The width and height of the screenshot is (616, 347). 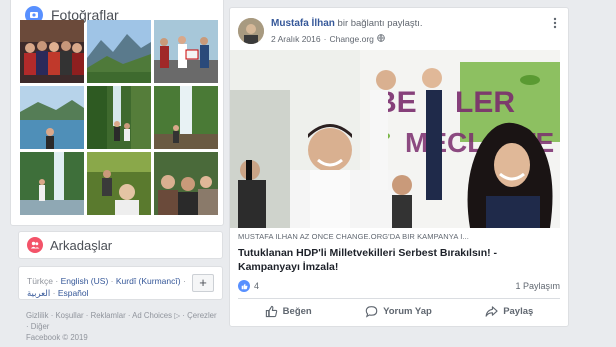 What do you see at coordinates (256, 286) in the screenshot?
I see `likes-count: 4` at bounding box center [256, 286].